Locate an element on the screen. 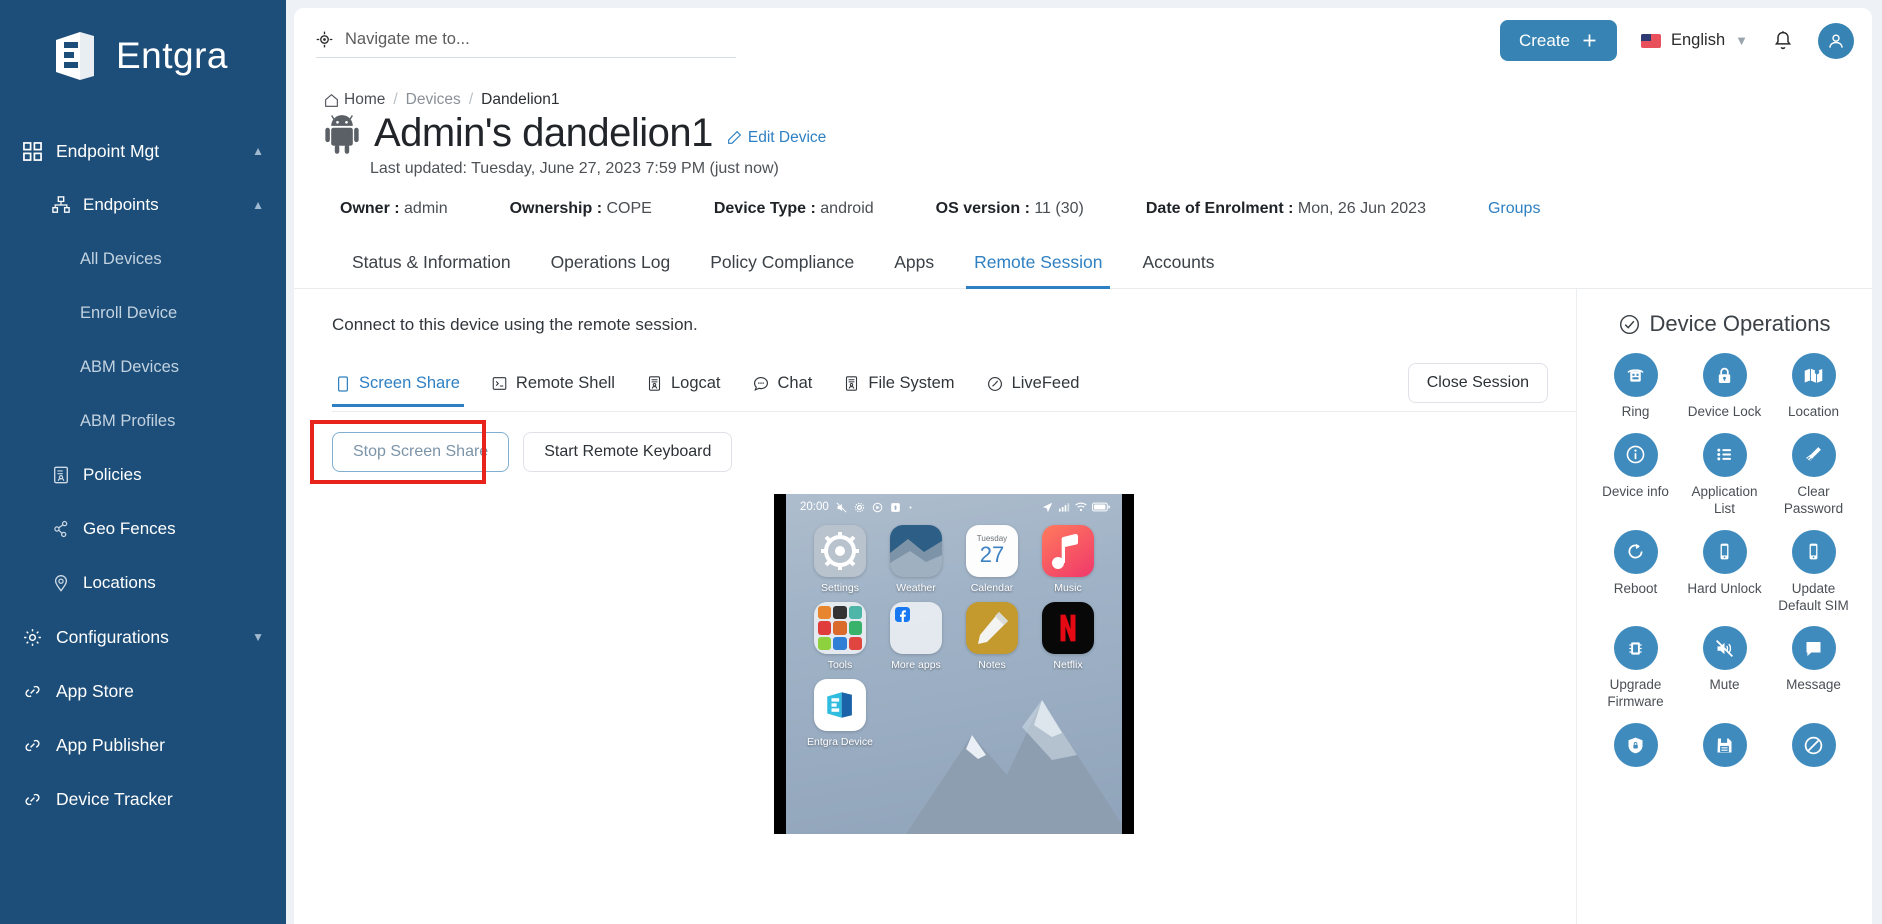 This screenshot has width=1882, height=924. breadcrumb-current: Dandelion1 is located at coordinates (520, 99).